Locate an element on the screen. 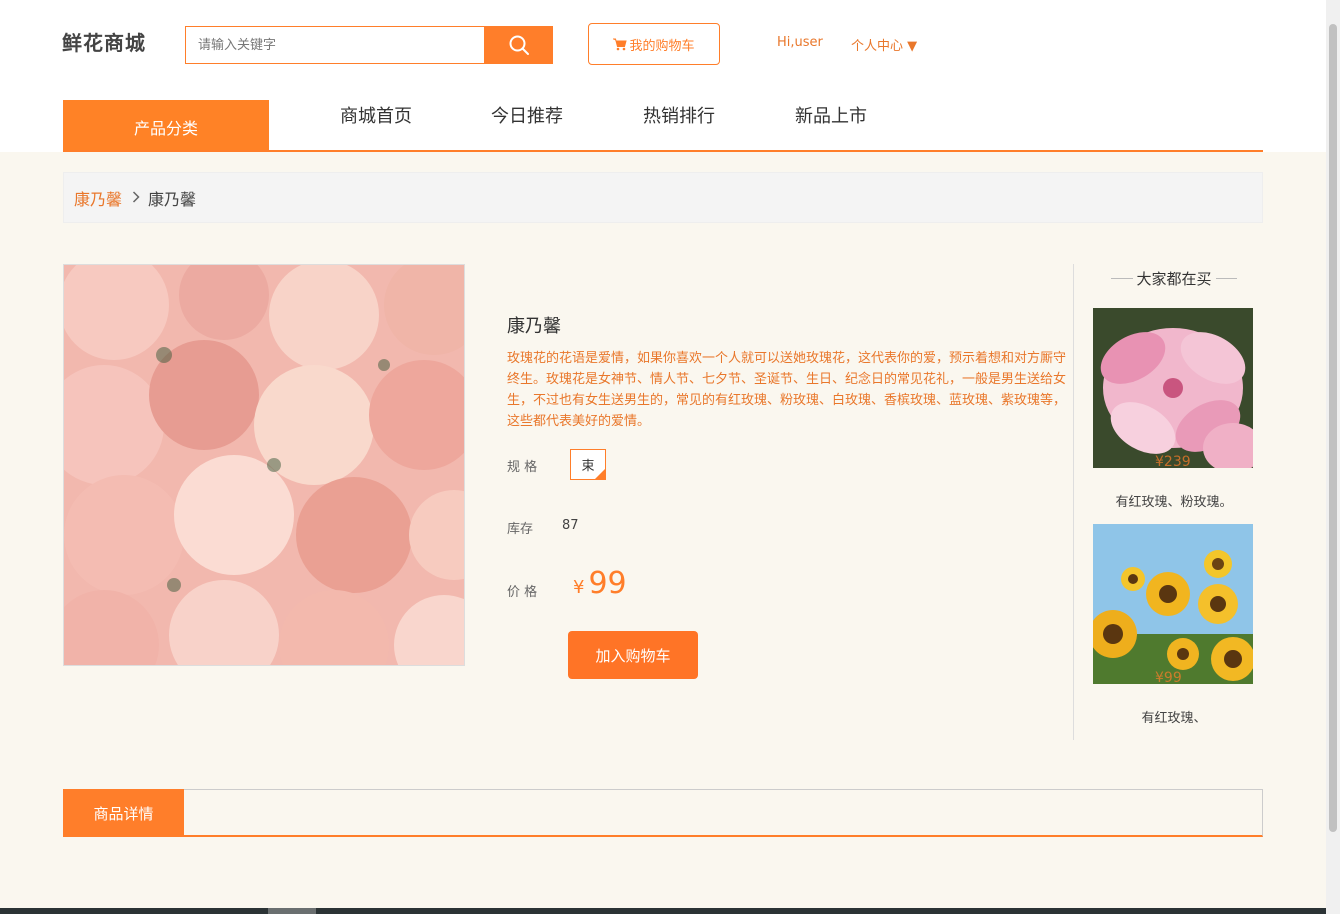  nav-item-today-recommend: 今日推荐 is located at coordinates (527, 115).